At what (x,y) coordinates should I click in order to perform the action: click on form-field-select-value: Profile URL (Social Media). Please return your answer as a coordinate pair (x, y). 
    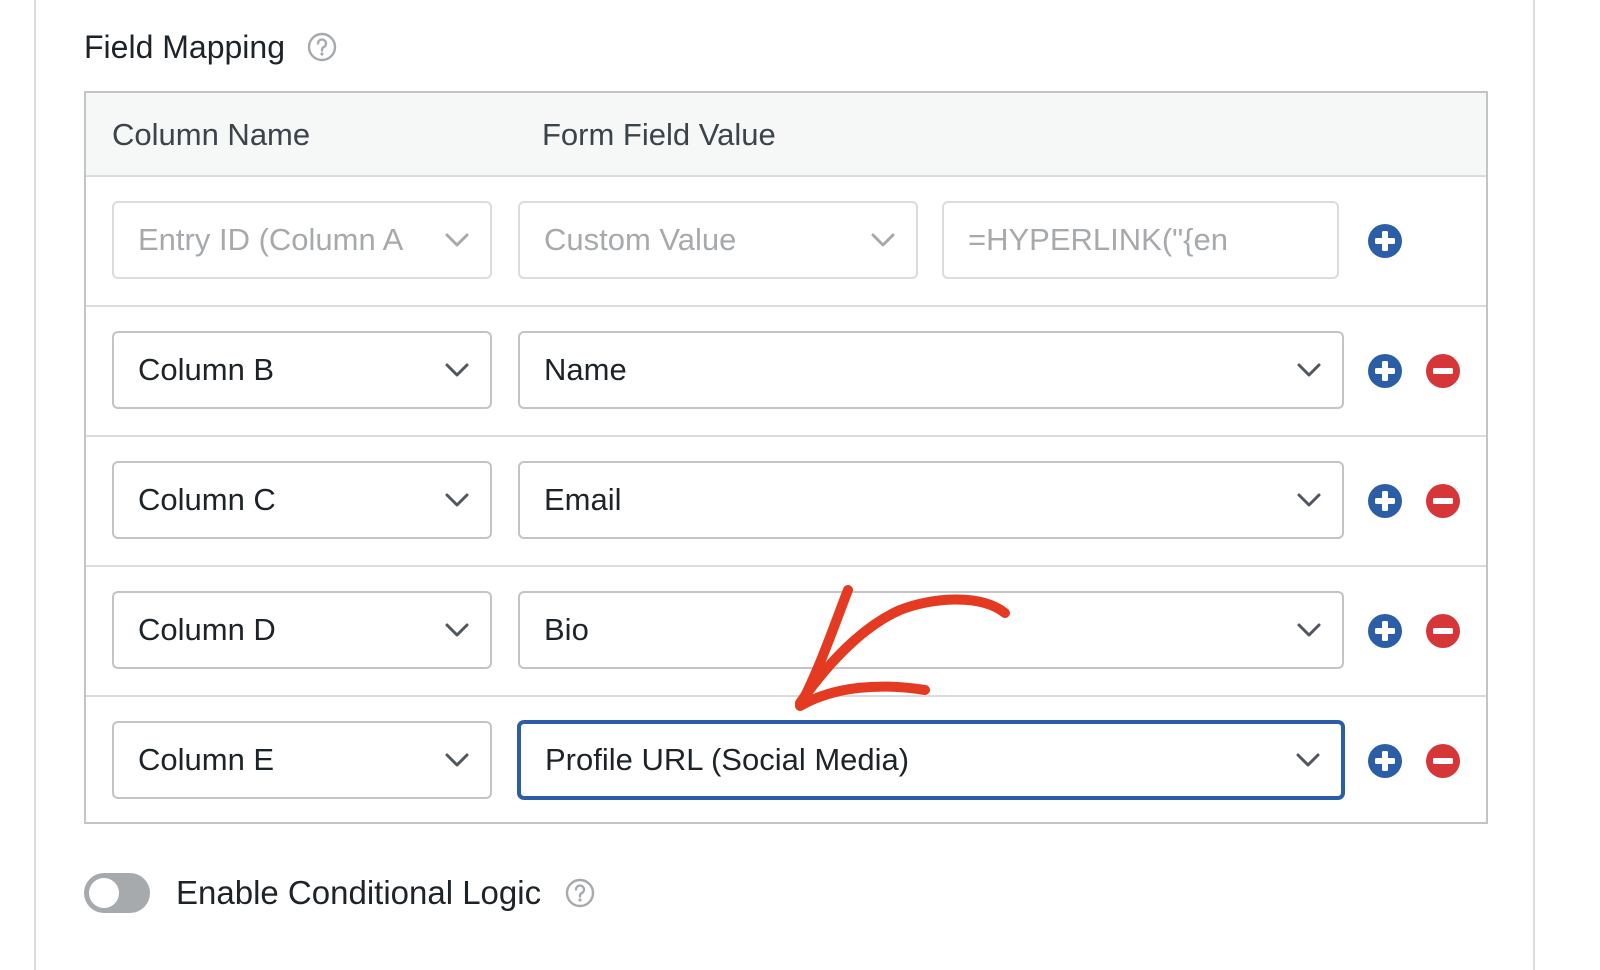
    Looking at the image, I should click on (727, 759).